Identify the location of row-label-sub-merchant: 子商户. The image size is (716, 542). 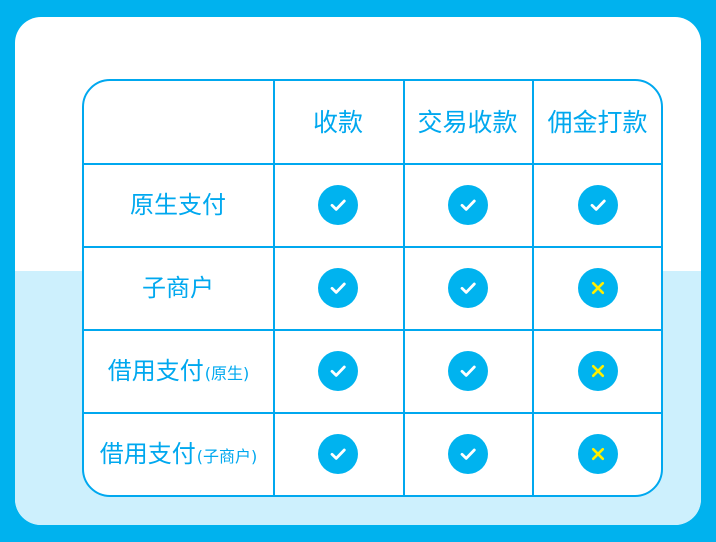
(178, 287).